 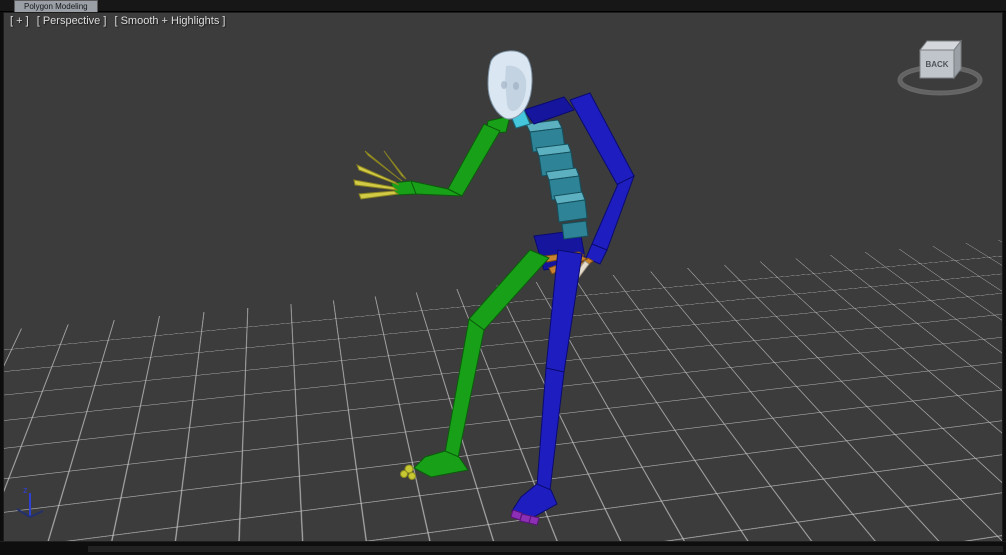 What do you see at coordinates (602, 139) in the screenshot?
I see `right-upper-arm` at bounding box center [602, 139].